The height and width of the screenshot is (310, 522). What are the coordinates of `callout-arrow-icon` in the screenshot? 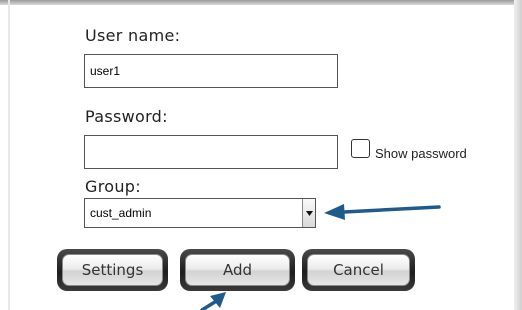 It's located at (382, 212).